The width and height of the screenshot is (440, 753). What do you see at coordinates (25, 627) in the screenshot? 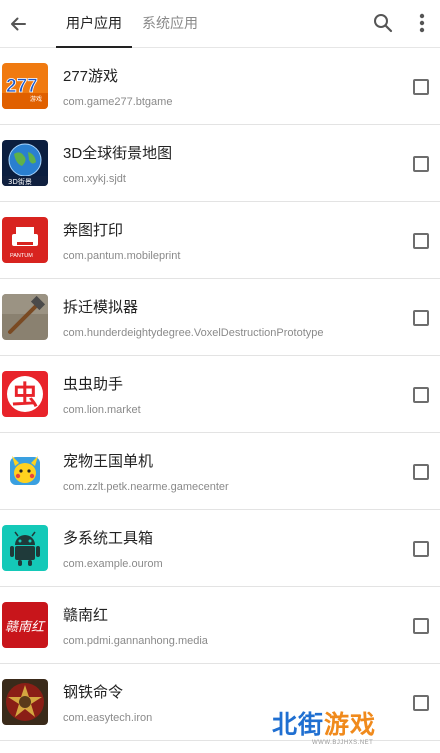
I see `icon-gannanhong-text: 赣南红` at bounding box center [25, 627].